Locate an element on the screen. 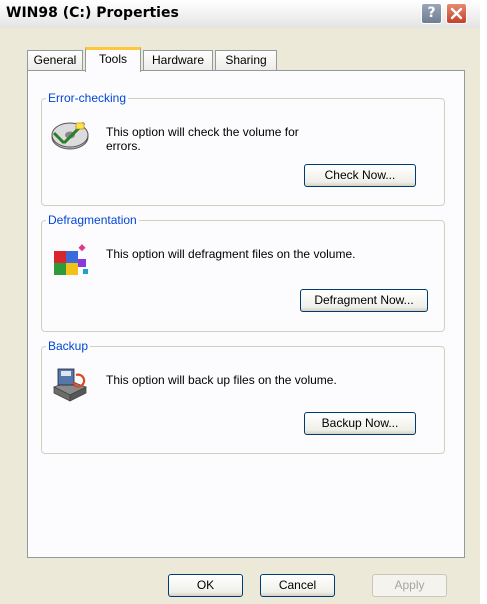 This screenshot has width=487, height=604. defrag-icon is located at coordinates (70, 262).